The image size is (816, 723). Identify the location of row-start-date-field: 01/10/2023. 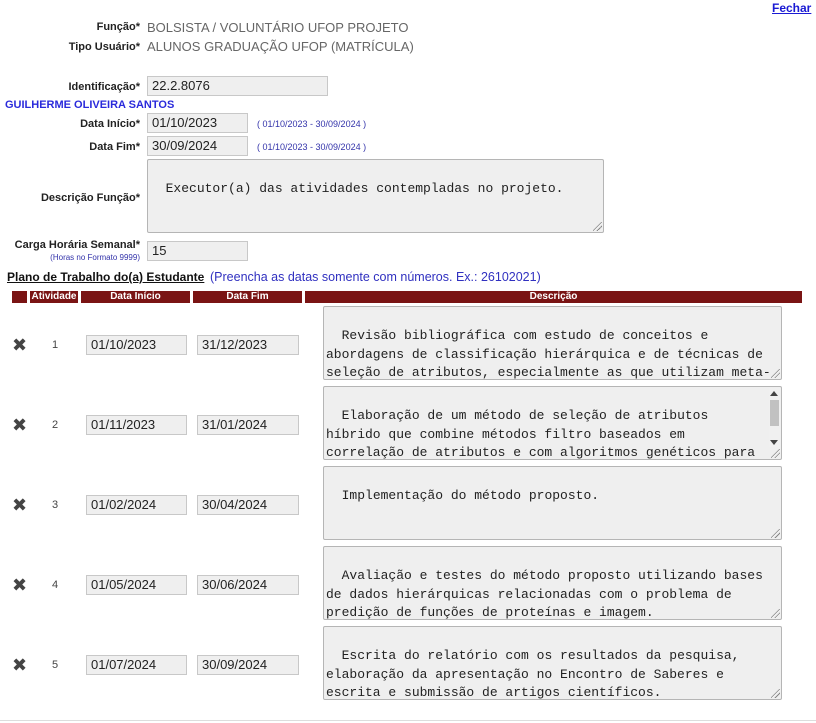
(136, 345).